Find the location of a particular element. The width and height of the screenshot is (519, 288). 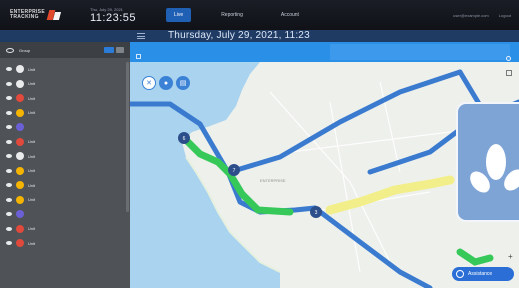

zoom-in-button: + is located at coordinates (510, 256).